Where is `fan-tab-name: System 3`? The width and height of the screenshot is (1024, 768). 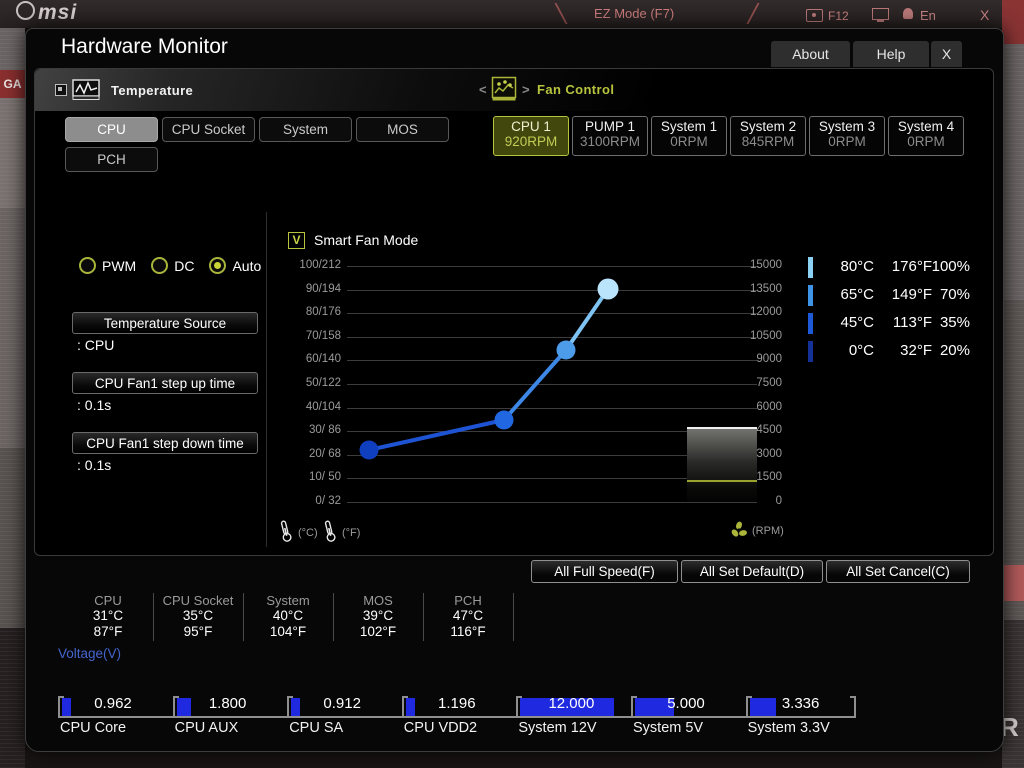
fan-tab-name: System 3 is located at coordinates (847, 126).